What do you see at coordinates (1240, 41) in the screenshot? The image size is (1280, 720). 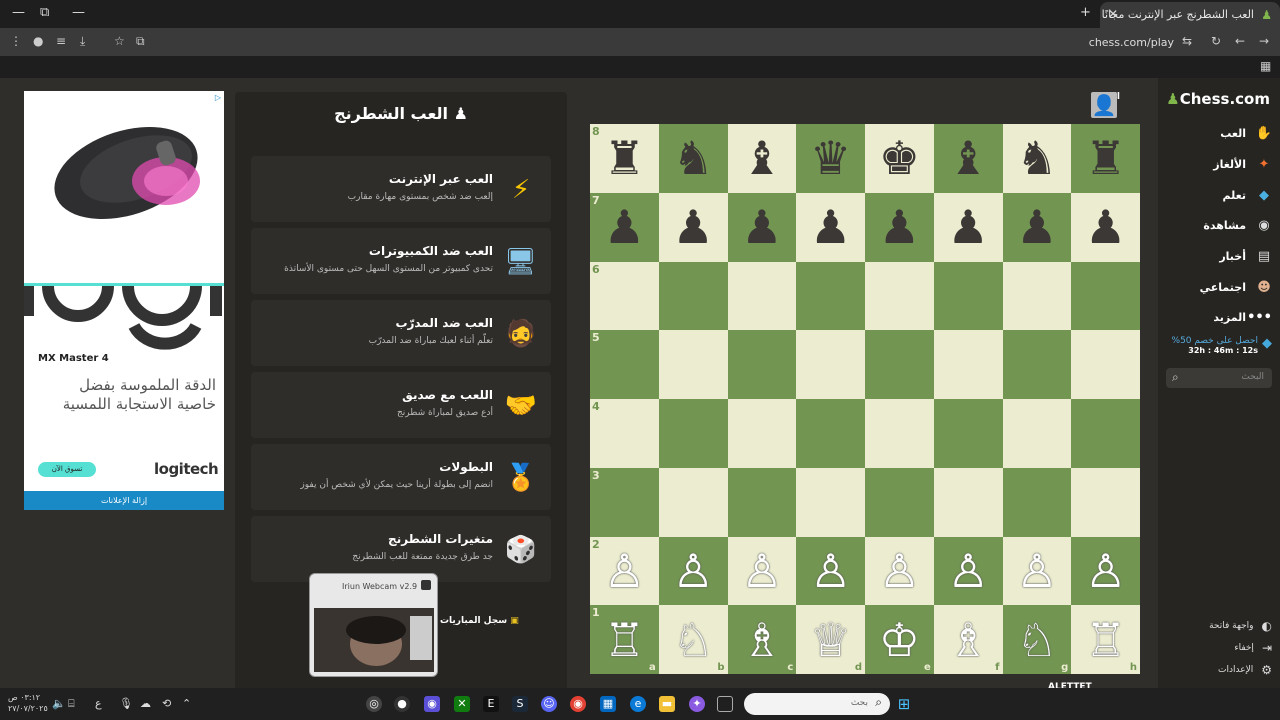 I see `back-icon: ←` at bounding box center [1240, 41].